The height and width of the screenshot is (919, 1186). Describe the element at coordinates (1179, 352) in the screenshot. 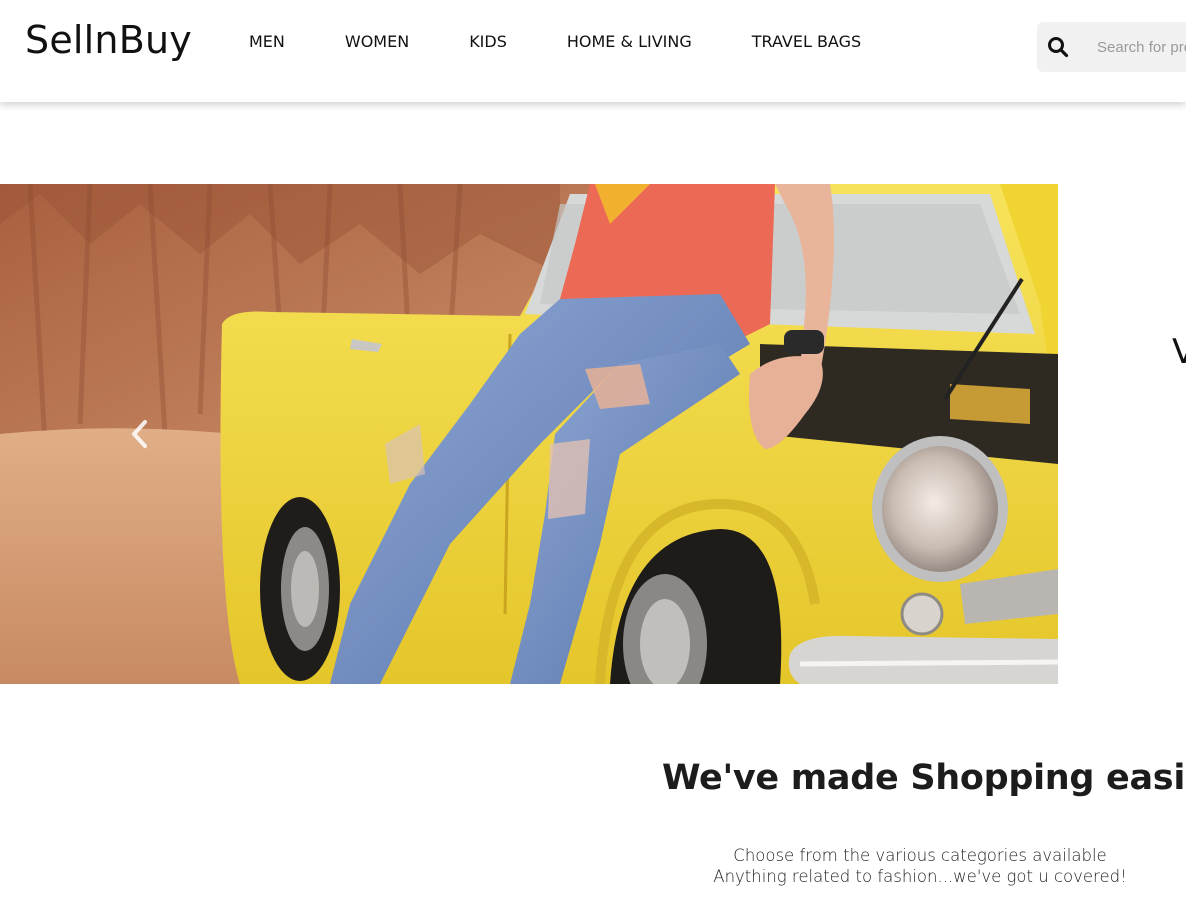

I see `next-slide-peek: V` at that location.